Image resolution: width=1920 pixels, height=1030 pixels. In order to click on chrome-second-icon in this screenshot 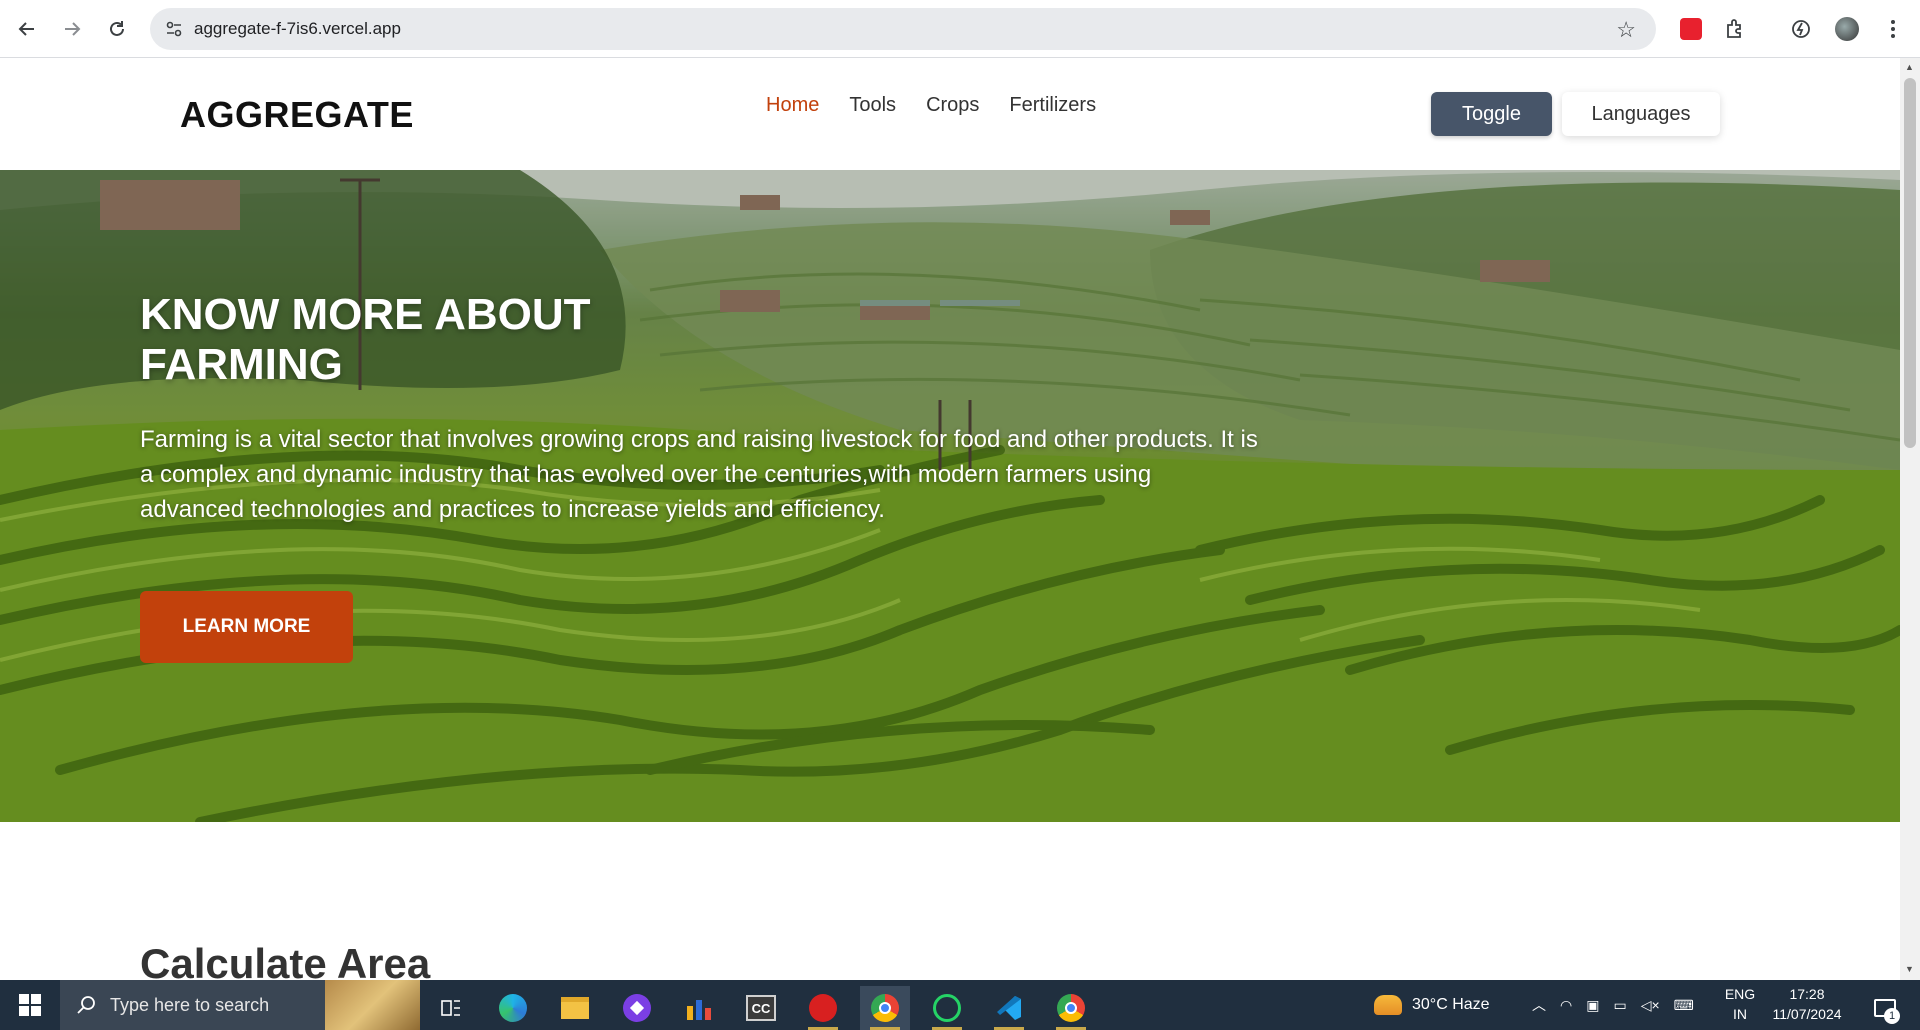, I will do `click(1071, 1008)`.